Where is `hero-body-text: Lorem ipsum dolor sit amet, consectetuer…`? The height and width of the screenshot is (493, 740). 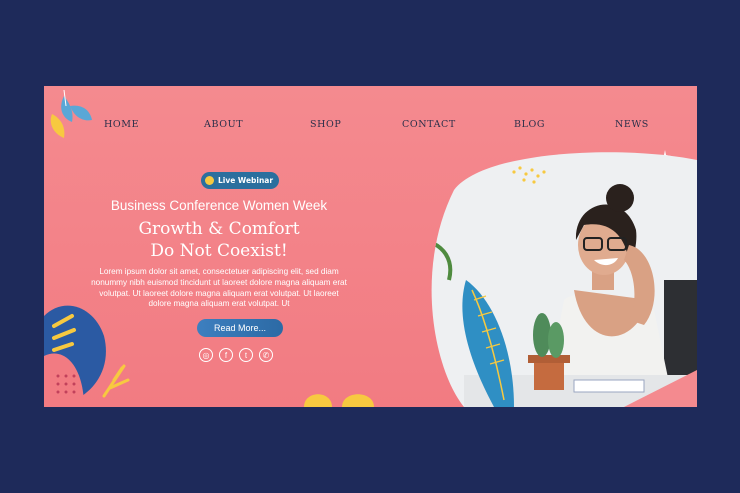 hero-body-text: Lorem ipsum dolor sit amet, consectetuer… is located at coordinates (219, 288).